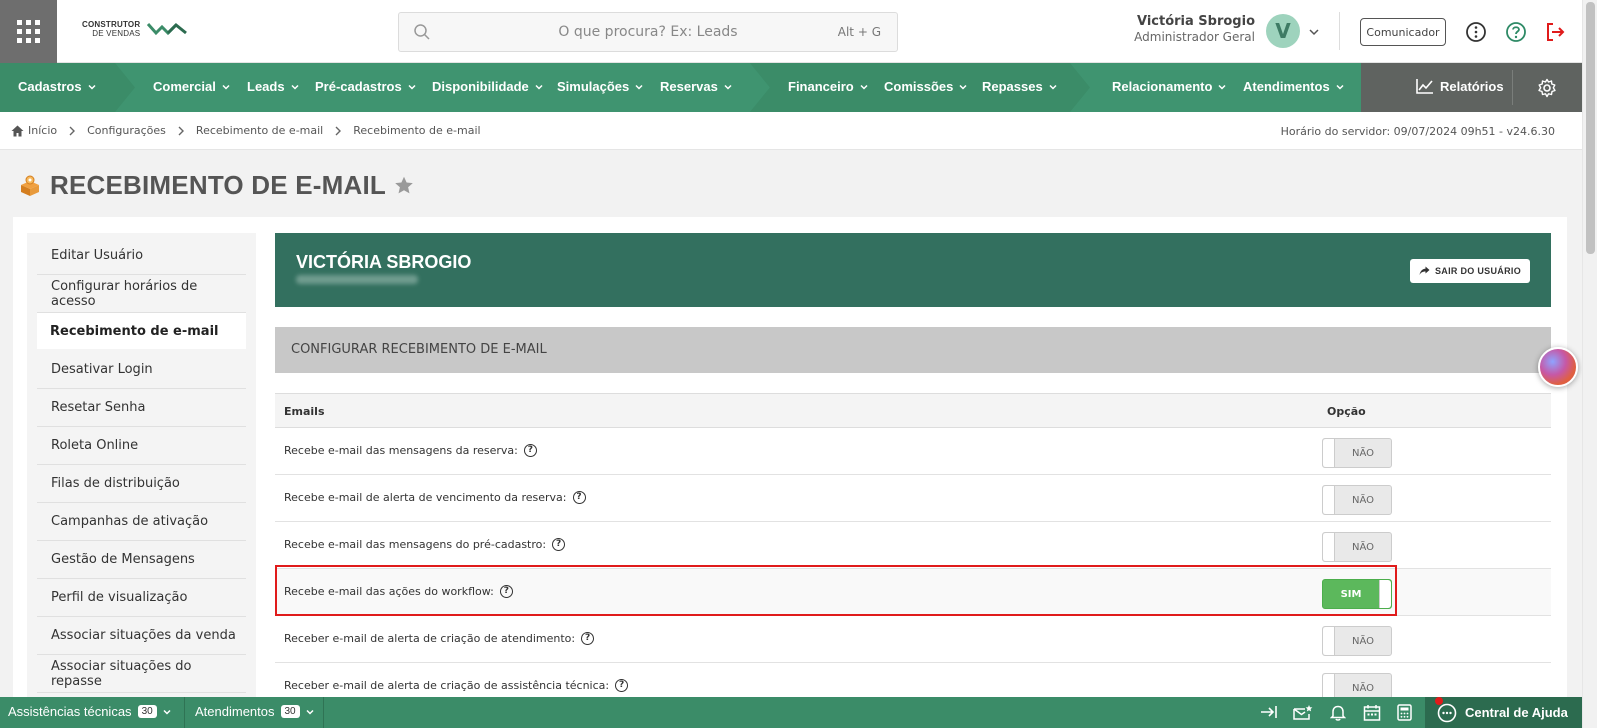 The height and width of the screenshot is (728, 1597). What do you see at coordinates (1338, 712) in the screenshot?
I see `bell-icon` at bounding box center [1338, 712].